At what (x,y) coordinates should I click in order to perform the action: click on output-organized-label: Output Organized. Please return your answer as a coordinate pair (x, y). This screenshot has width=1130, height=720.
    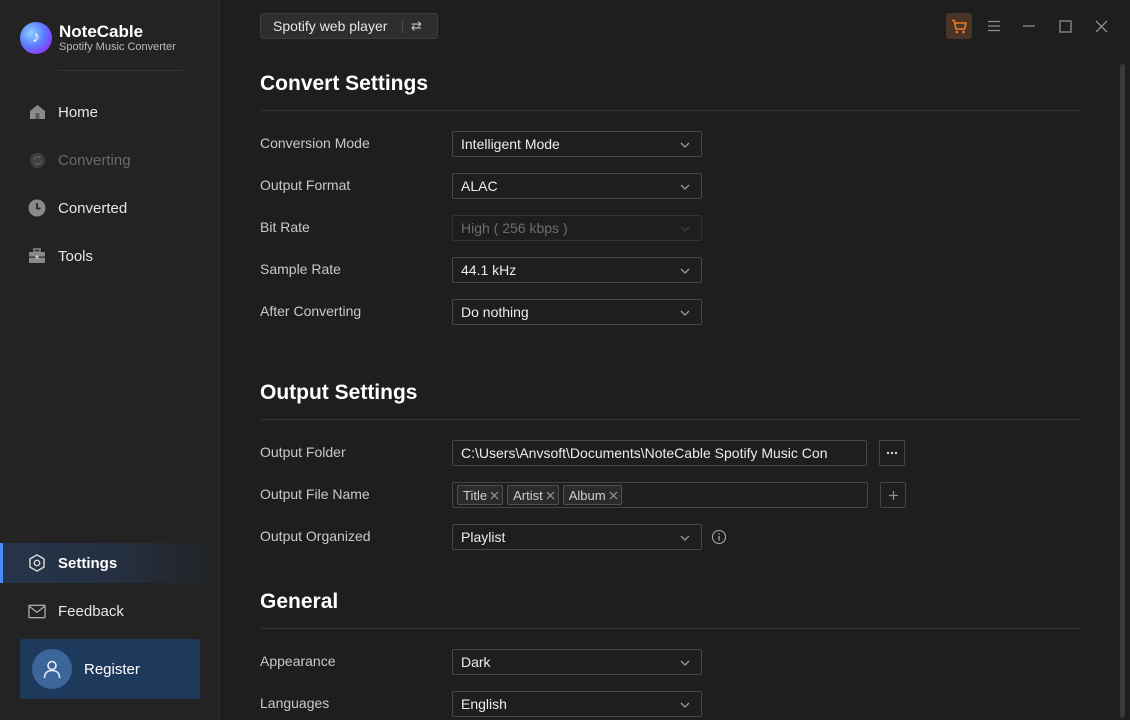
    Looking at the image, I should click on (315, 536).